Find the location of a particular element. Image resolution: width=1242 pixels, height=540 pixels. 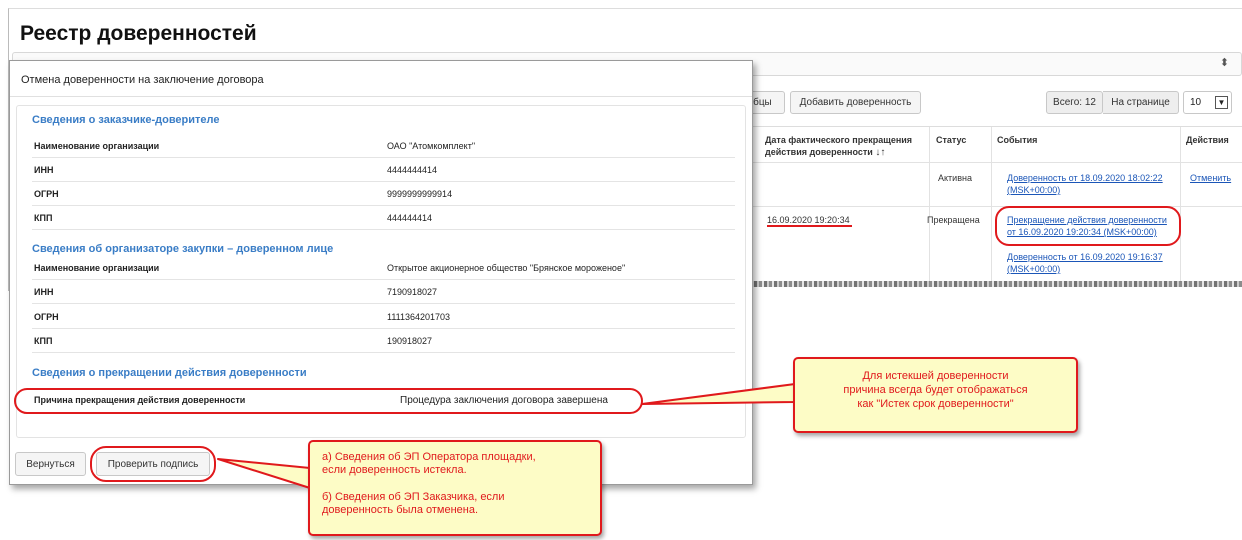

right-callout-pointer is located at coordinates (718, 394).